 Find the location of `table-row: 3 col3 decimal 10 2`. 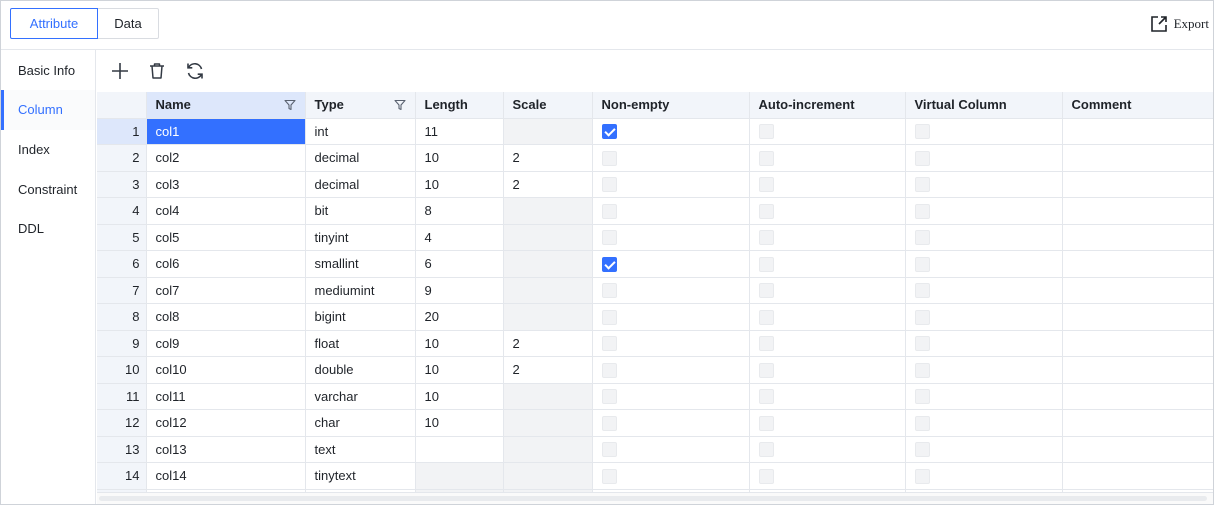

table-row: 3 col3 decimal 10 2 is located at coordinates (655, 184).